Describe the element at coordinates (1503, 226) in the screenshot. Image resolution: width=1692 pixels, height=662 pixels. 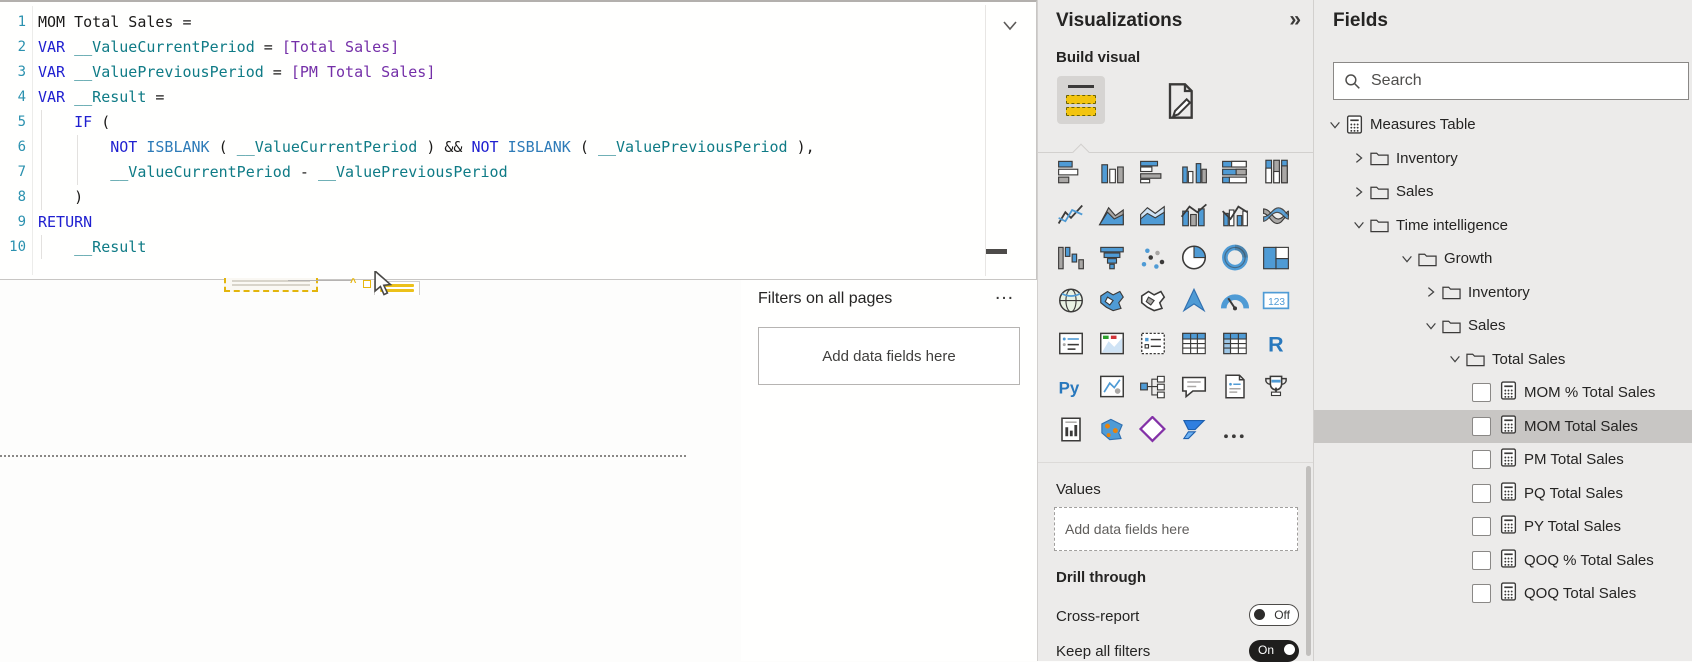
I see `tree-item-time-intelligence: Time intelligence` at that location.